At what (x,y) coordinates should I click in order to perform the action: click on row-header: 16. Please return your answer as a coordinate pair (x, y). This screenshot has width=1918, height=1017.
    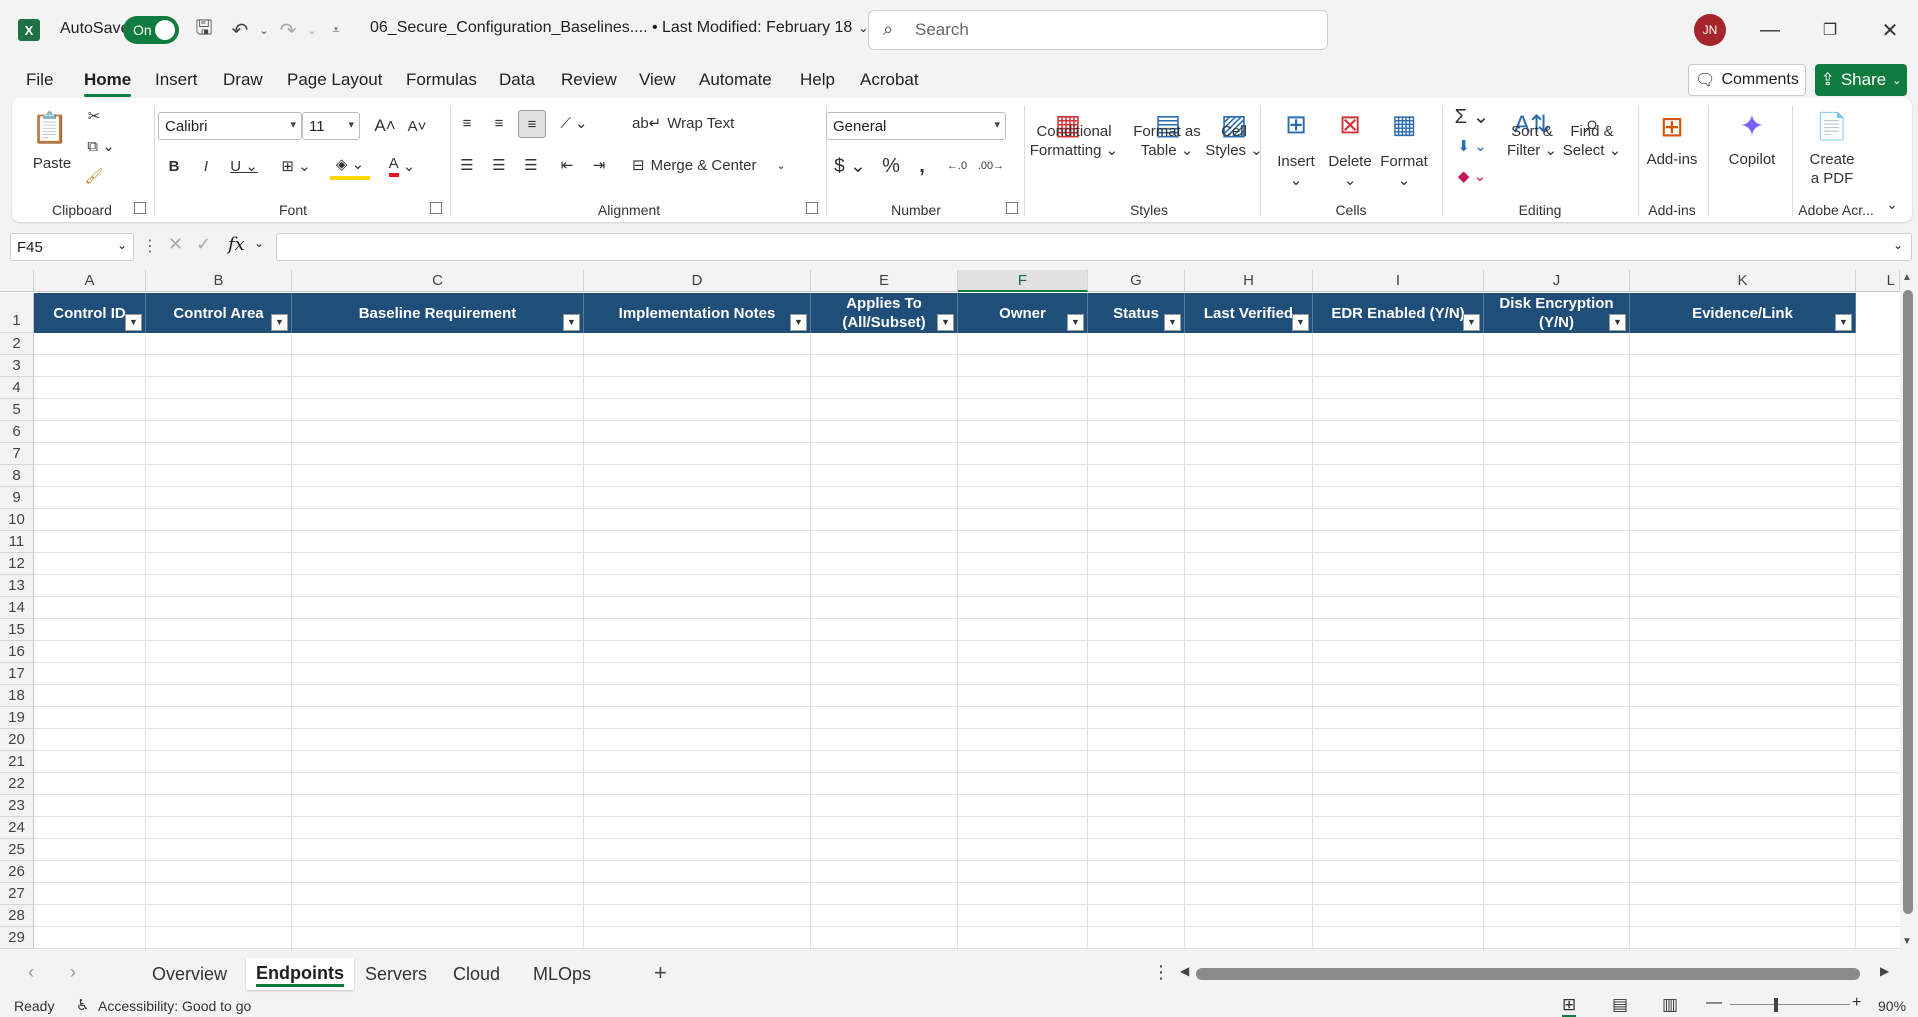
    Looking at the image, I should click on (17, 652).